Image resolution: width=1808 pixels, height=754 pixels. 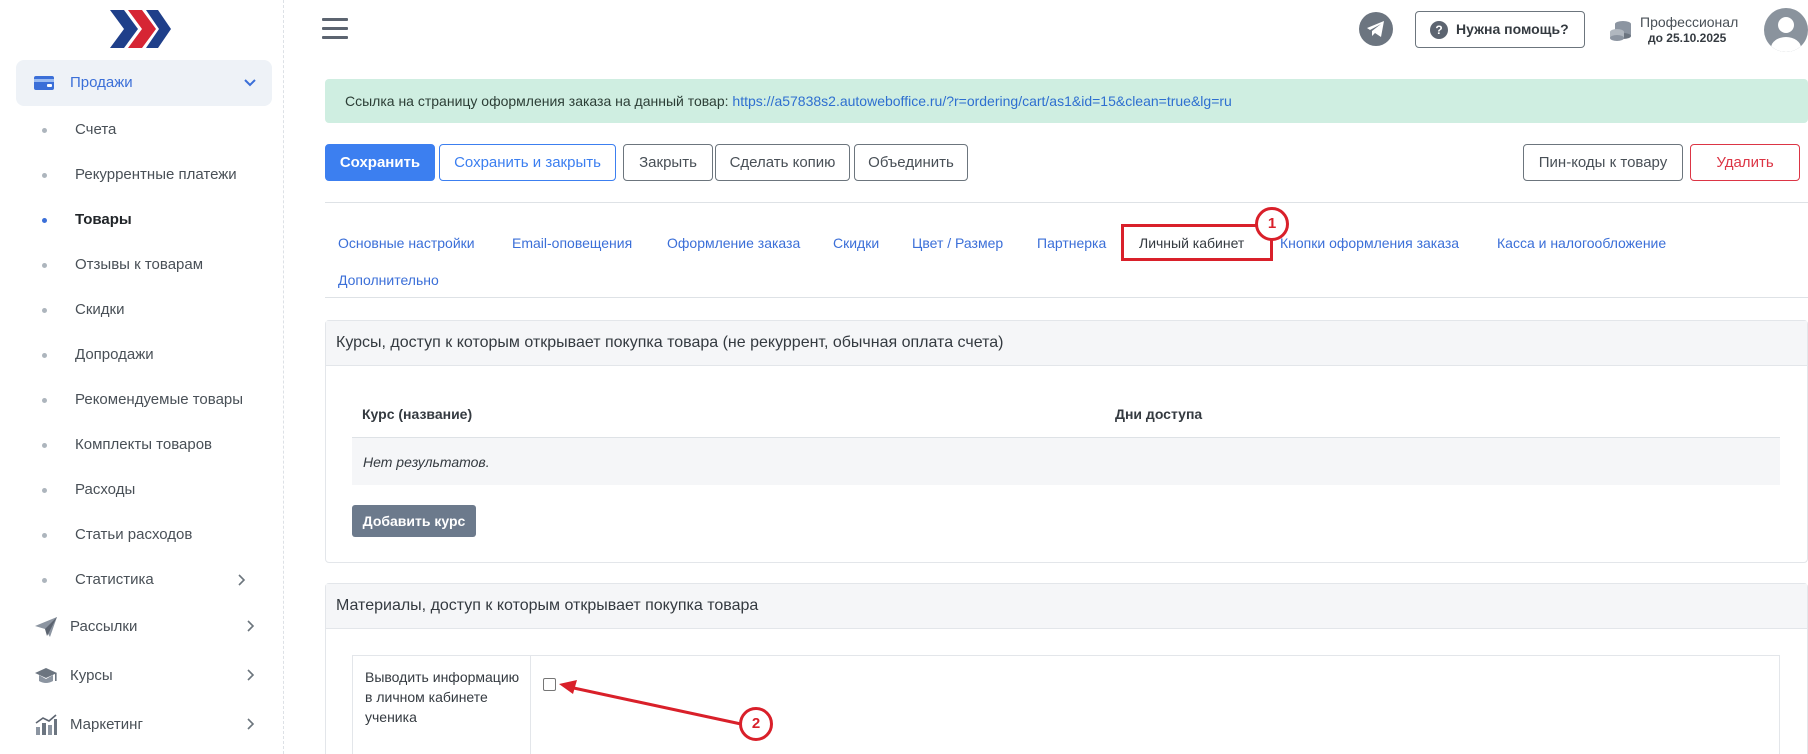 What do you see at coordinates (144, 83) in the screenshot?
I see `sidebar-item-sales: Продажи` at bounding box center [144, 83].